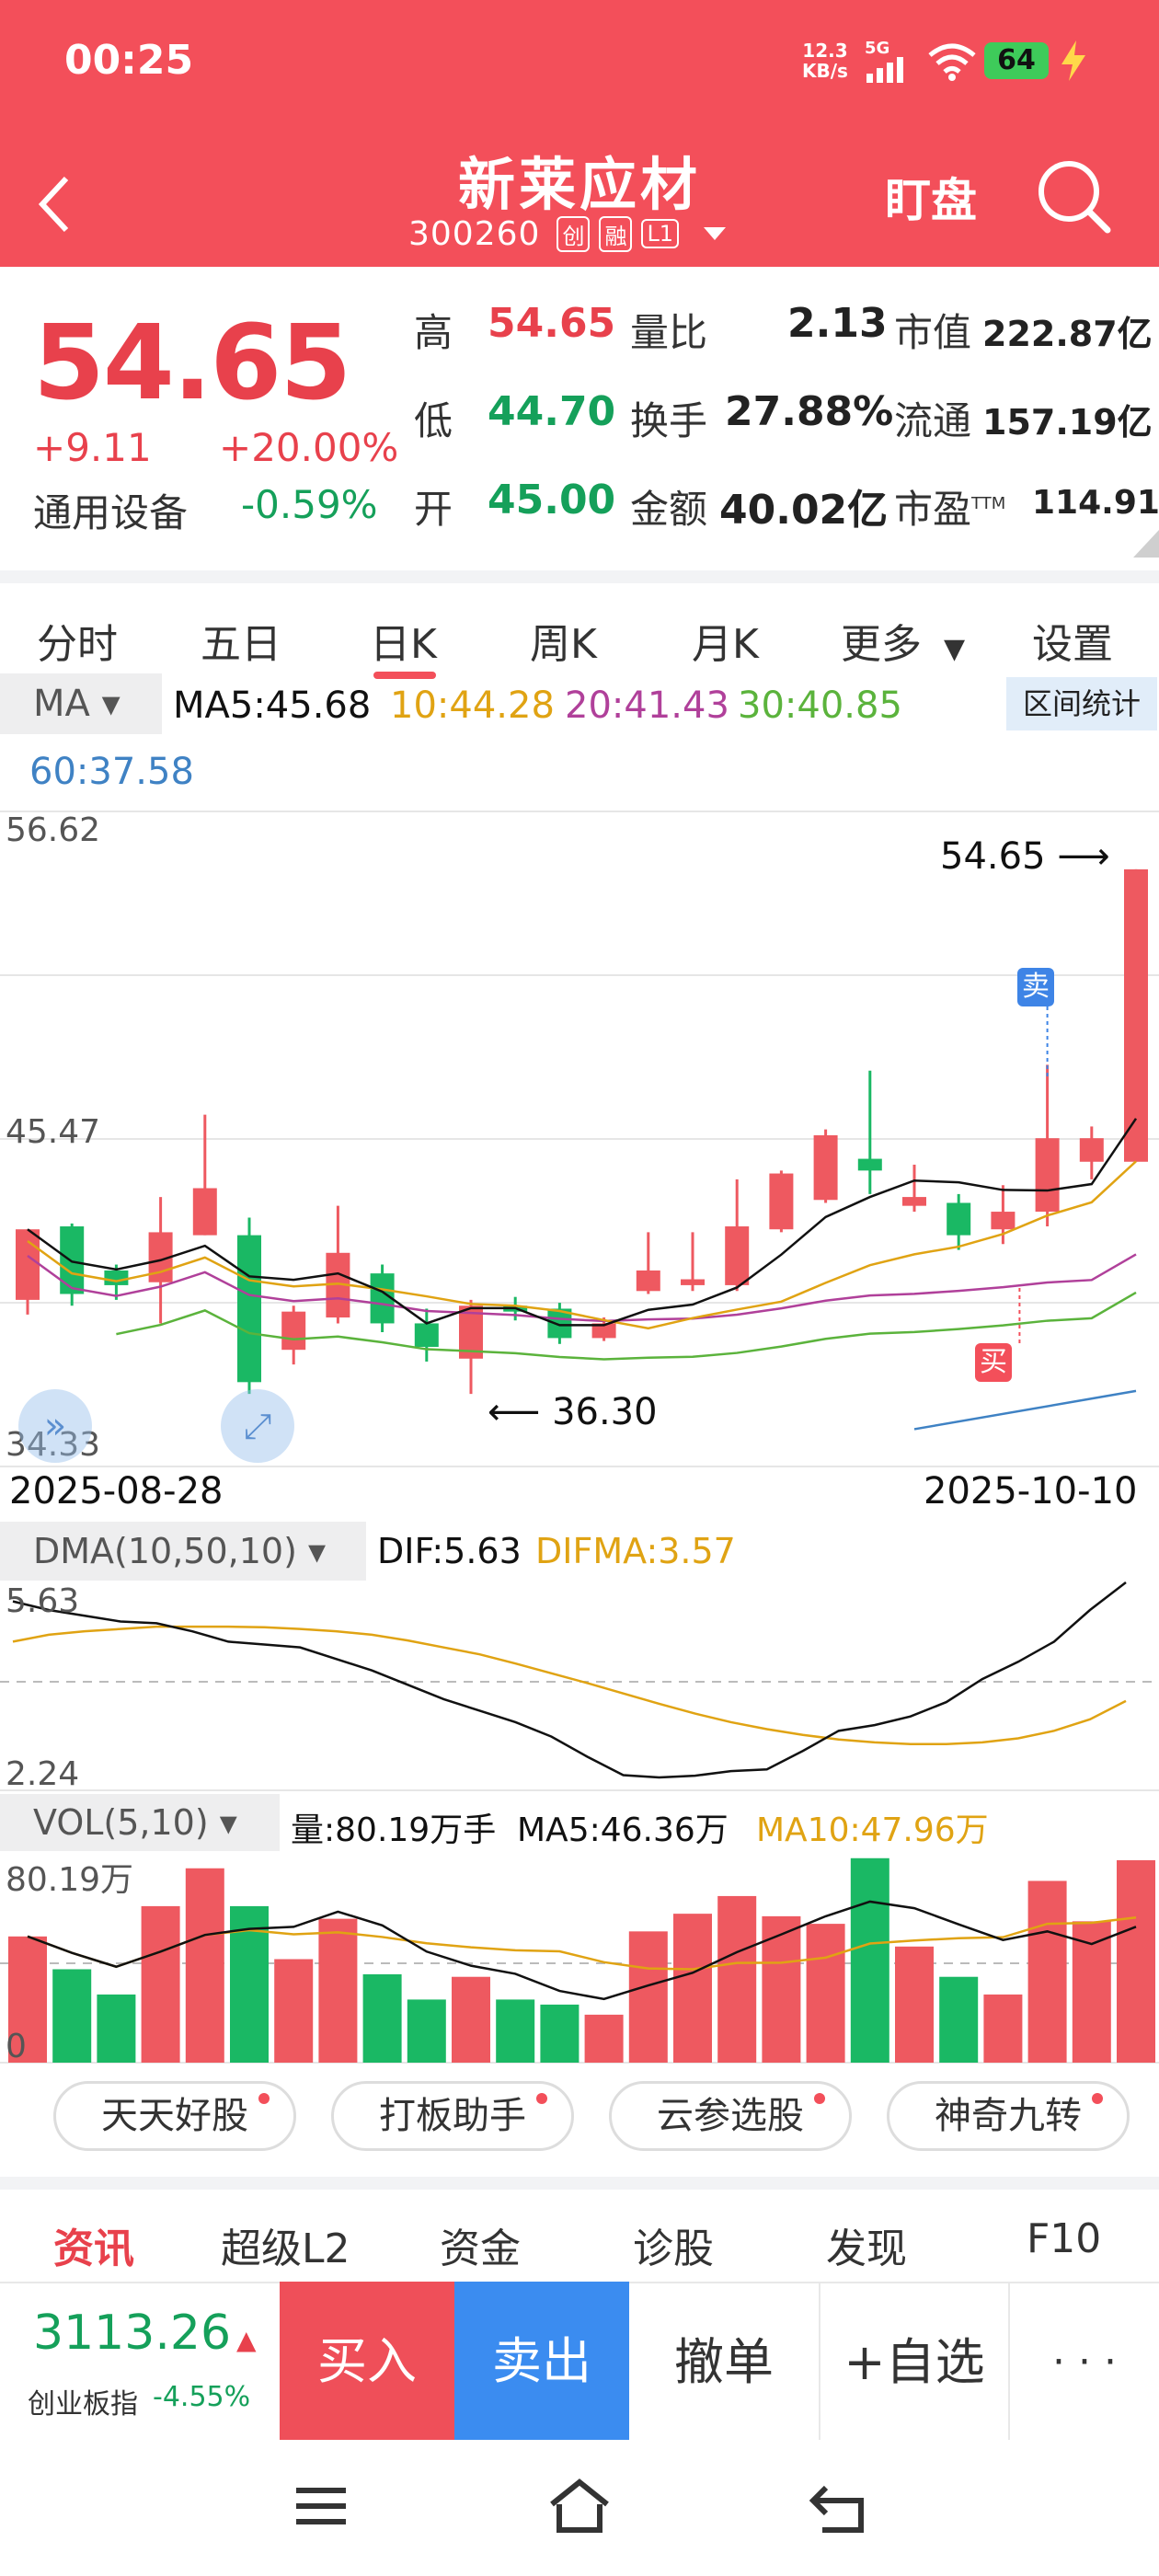 The width and height of the screenshot is (1159, 2576). Describe the element at coordinates (403, 640) in the screenshot. I see `tab-daily-k: 日K` at that location.